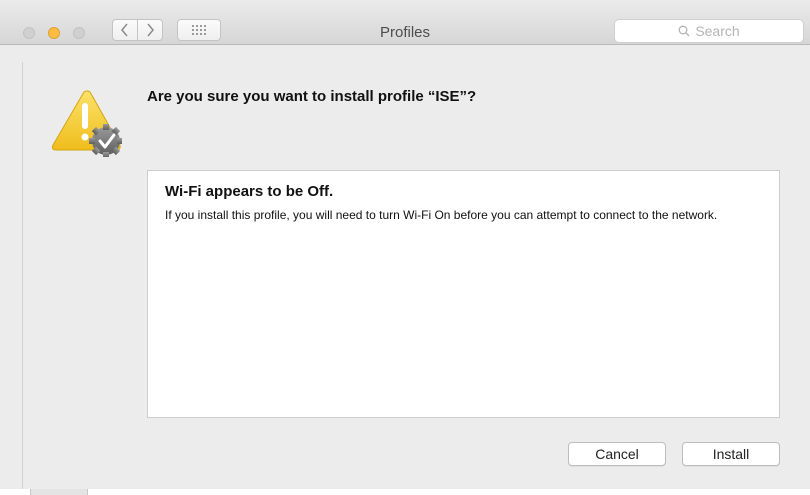 The width and height of the screenshot is (810, 495). Describe the element at coordinates (684, 31) in the screenshot. I see `search-icon` at that location.